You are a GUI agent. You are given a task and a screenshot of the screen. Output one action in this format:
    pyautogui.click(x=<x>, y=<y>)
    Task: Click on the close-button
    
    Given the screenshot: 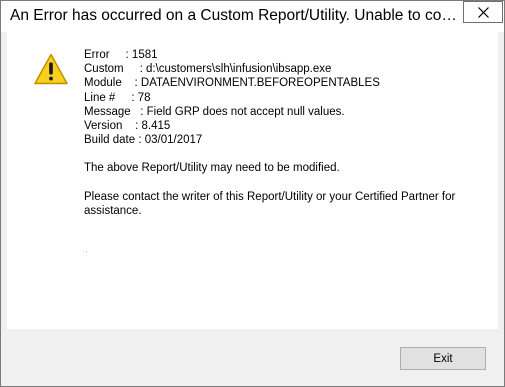 What is the action you would take?
    pyautogui.click(x=483, y=12)
    